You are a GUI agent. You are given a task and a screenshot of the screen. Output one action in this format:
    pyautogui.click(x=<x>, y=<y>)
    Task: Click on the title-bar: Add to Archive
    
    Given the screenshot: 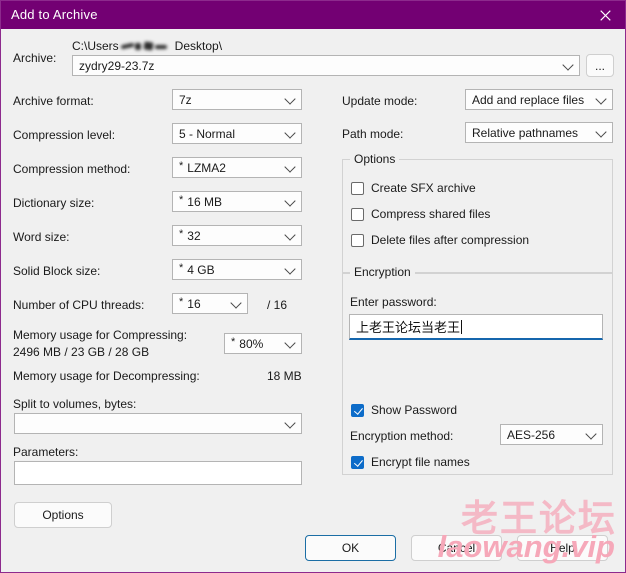 What is the action you would take?
    pyautogui.click(x=313, y=15)
    